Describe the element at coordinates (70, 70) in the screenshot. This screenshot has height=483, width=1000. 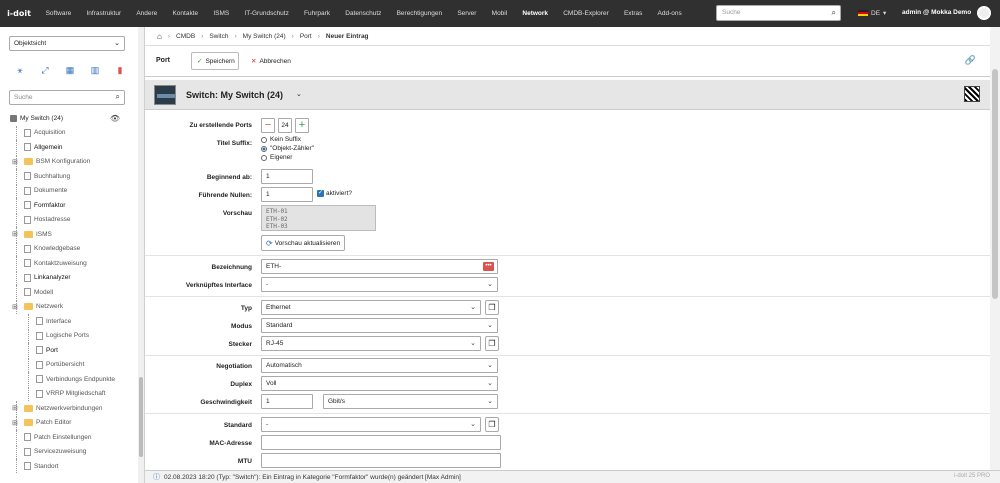
I see `calendar-icon: ▦` at that location.